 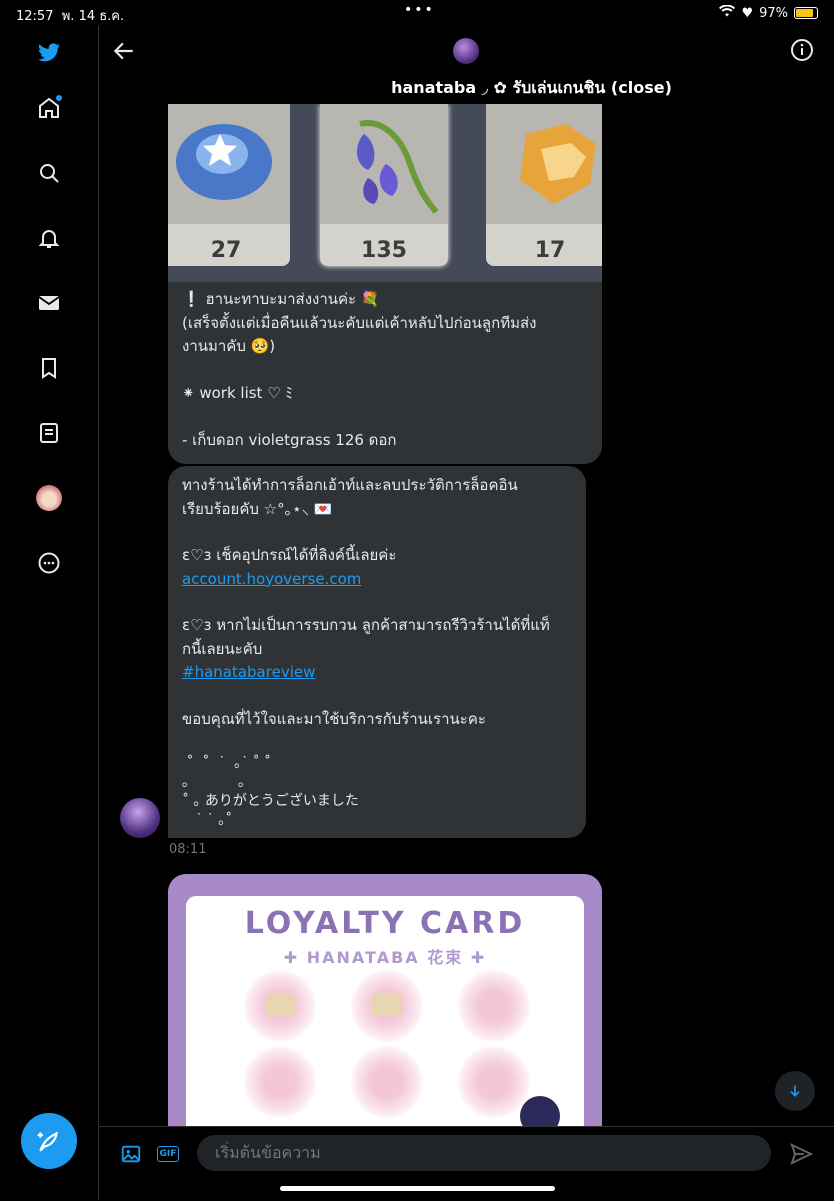 I want to click on loyalty-card-image: LOYALTY CARD ✚ HANATABA 花束 ✚, so click(x=385, y=1000).